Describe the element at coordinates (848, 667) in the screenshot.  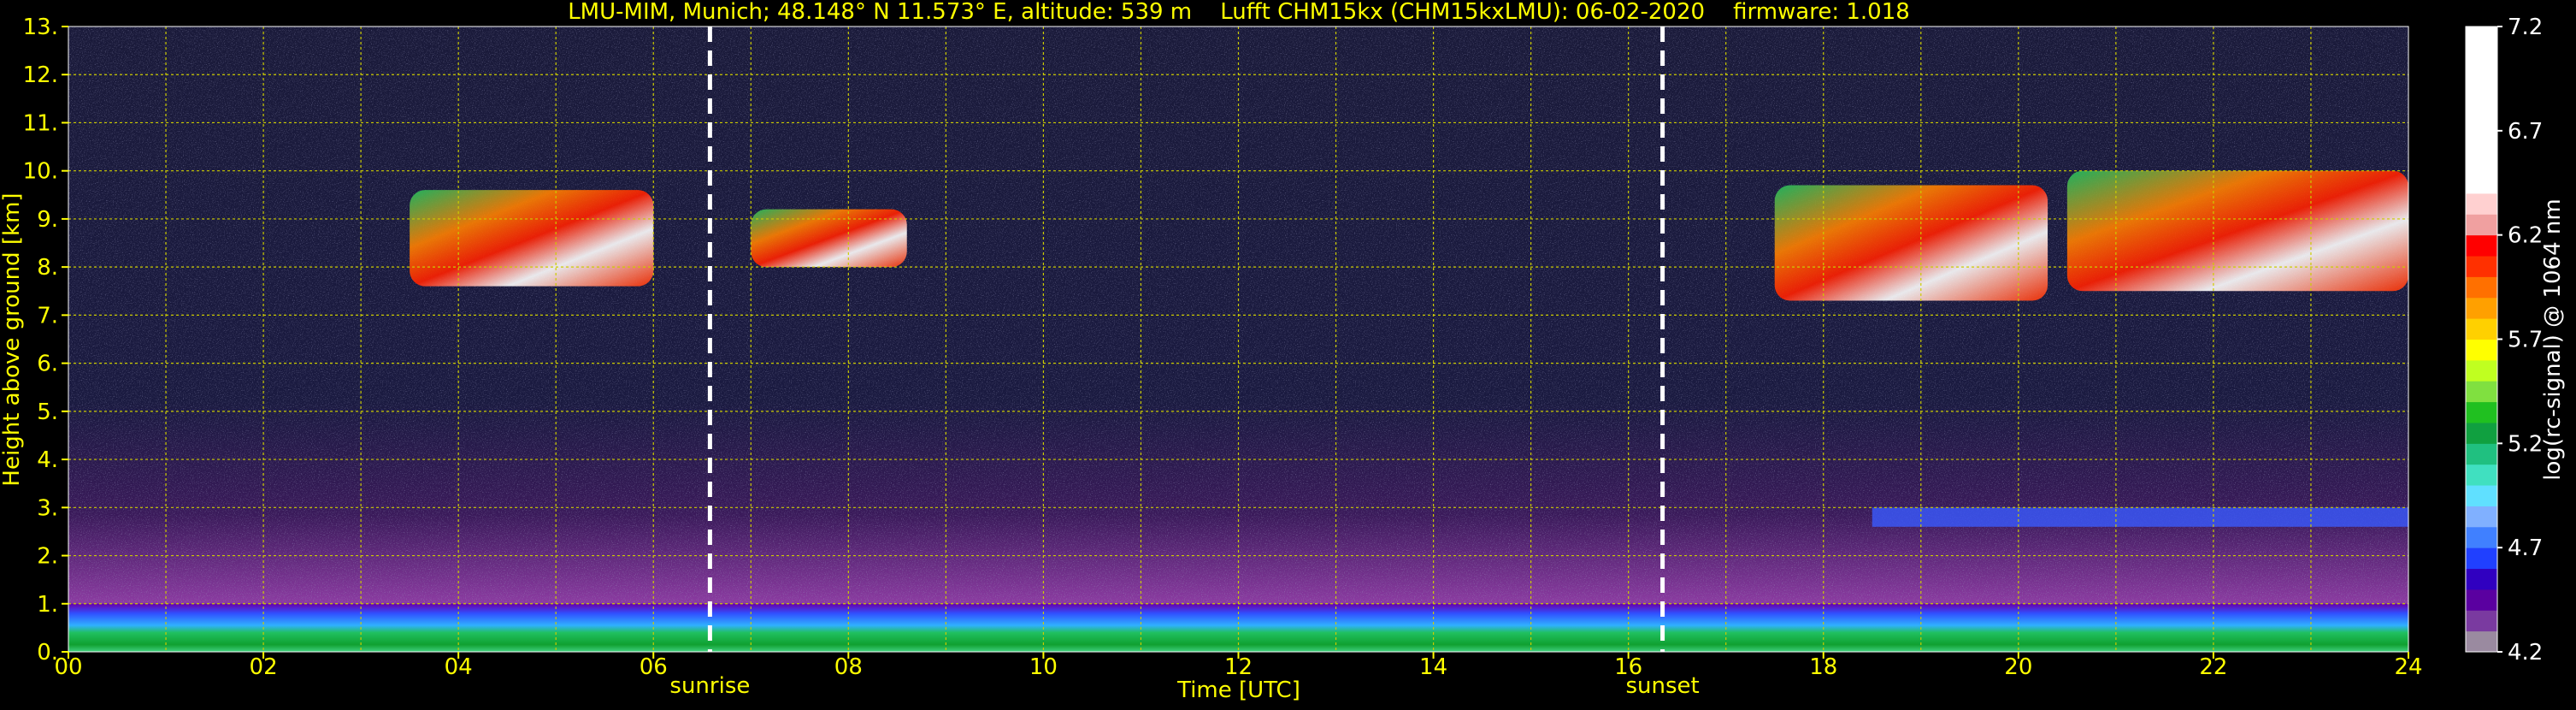
I see `x-tick-label: 08` at that location.